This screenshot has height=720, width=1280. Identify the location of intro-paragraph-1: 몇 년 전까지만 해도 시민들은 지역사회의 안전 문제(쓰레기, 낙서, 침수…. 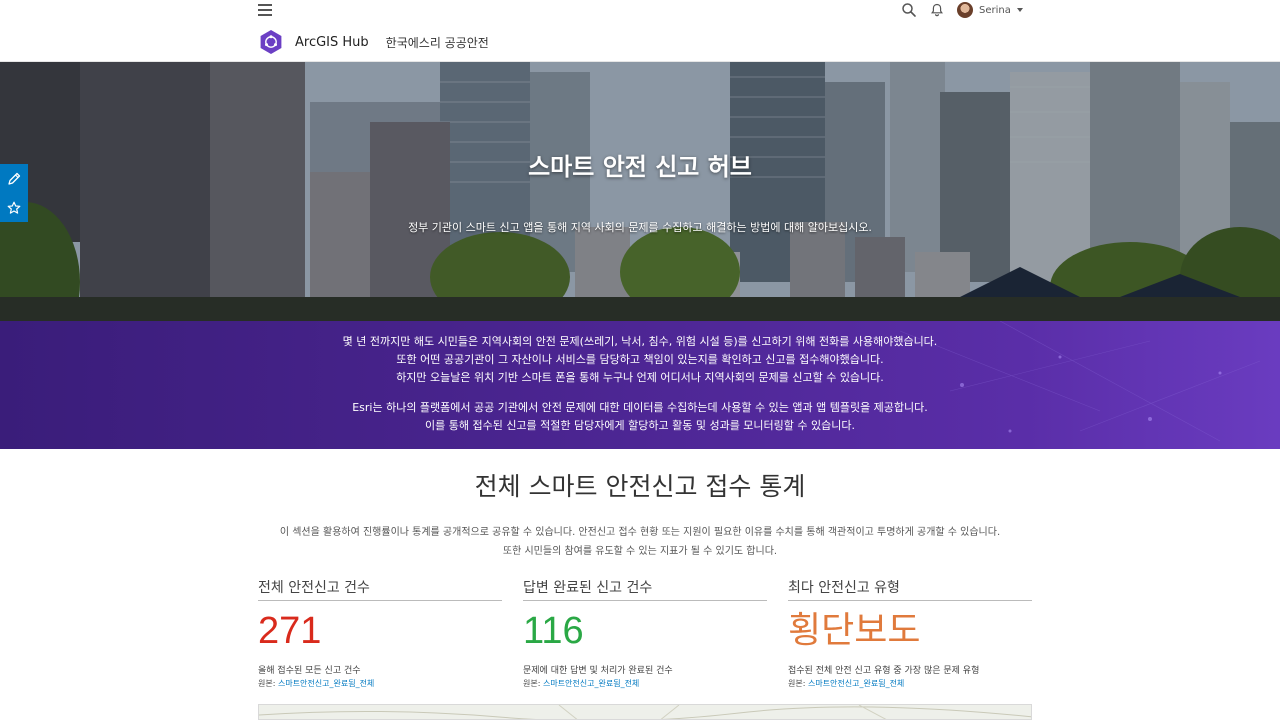
(640, 360).